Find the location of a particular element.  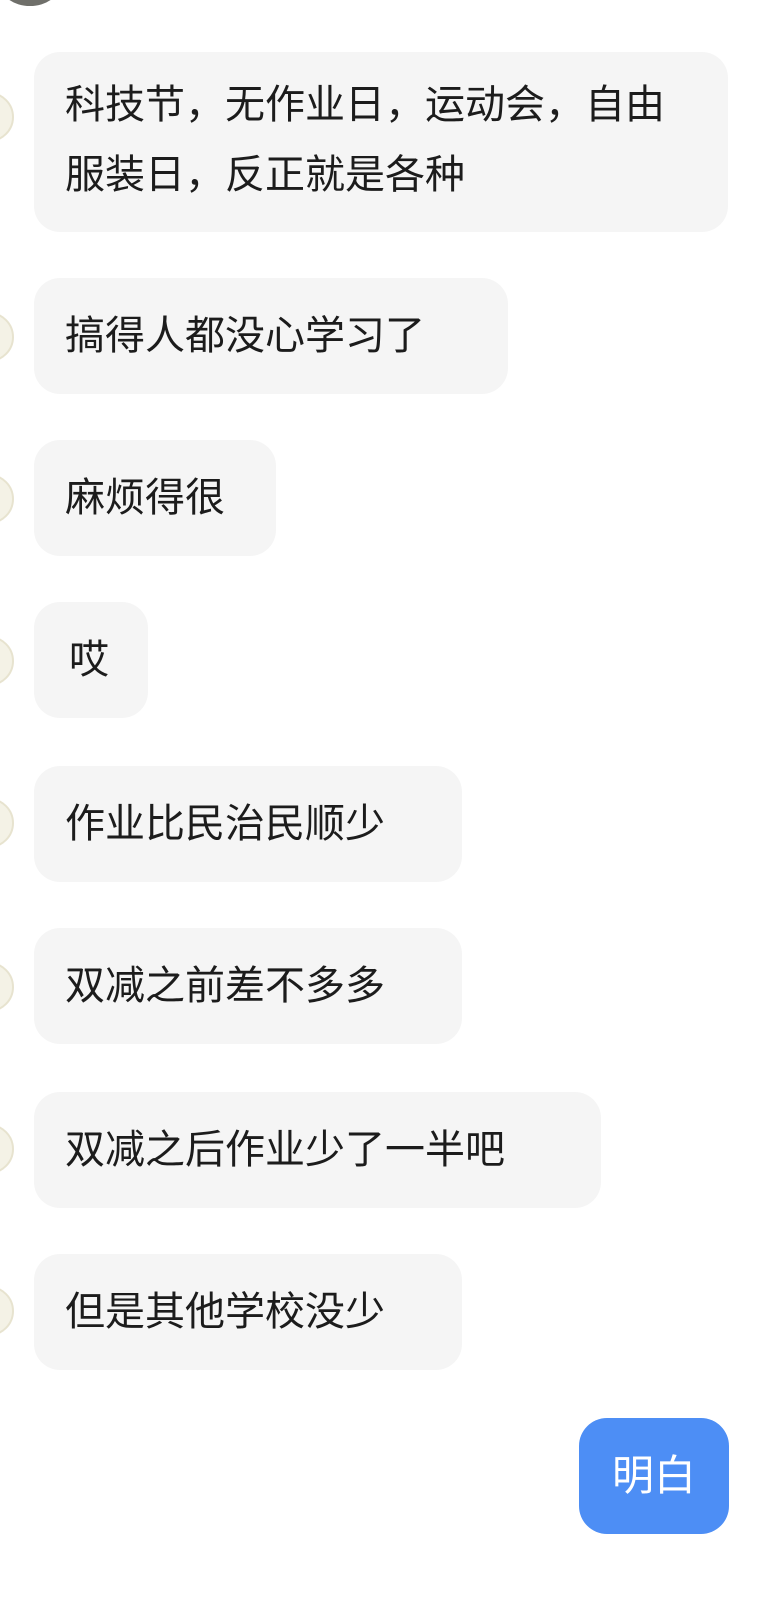

message-bubble: 双减之后作业少了一半吧 is located at coordinates (317, 1150).